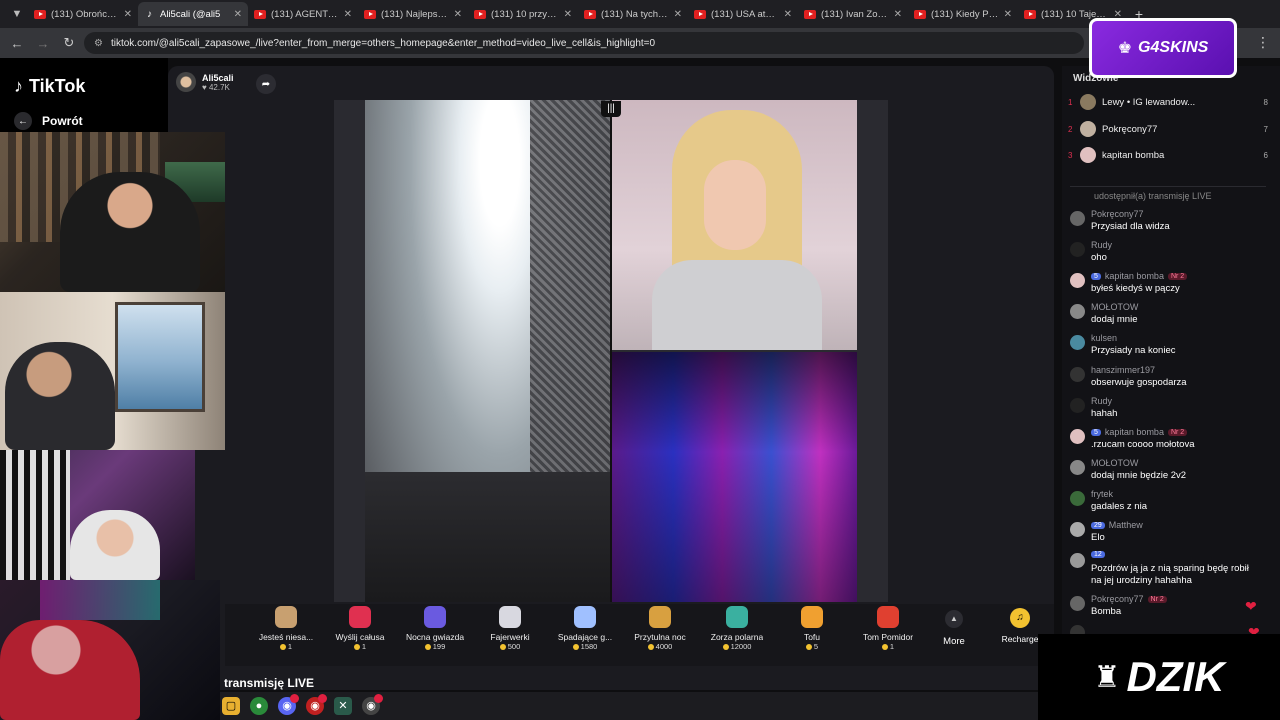  Describe the element at coordinates (186, 82) in the screenshot. I see `host-avatar` at that location.